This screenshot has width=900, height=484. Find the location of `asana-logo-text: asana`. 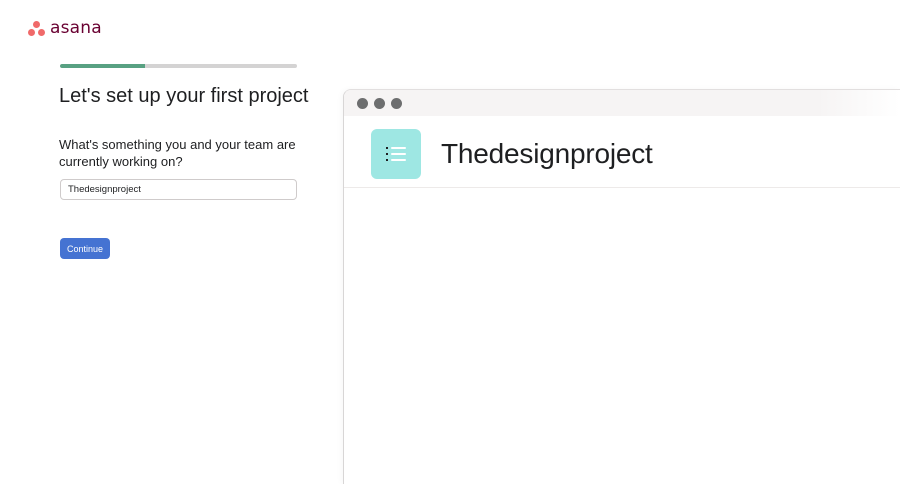

asana-logo-text: asana is located at coordinates (76, 28).